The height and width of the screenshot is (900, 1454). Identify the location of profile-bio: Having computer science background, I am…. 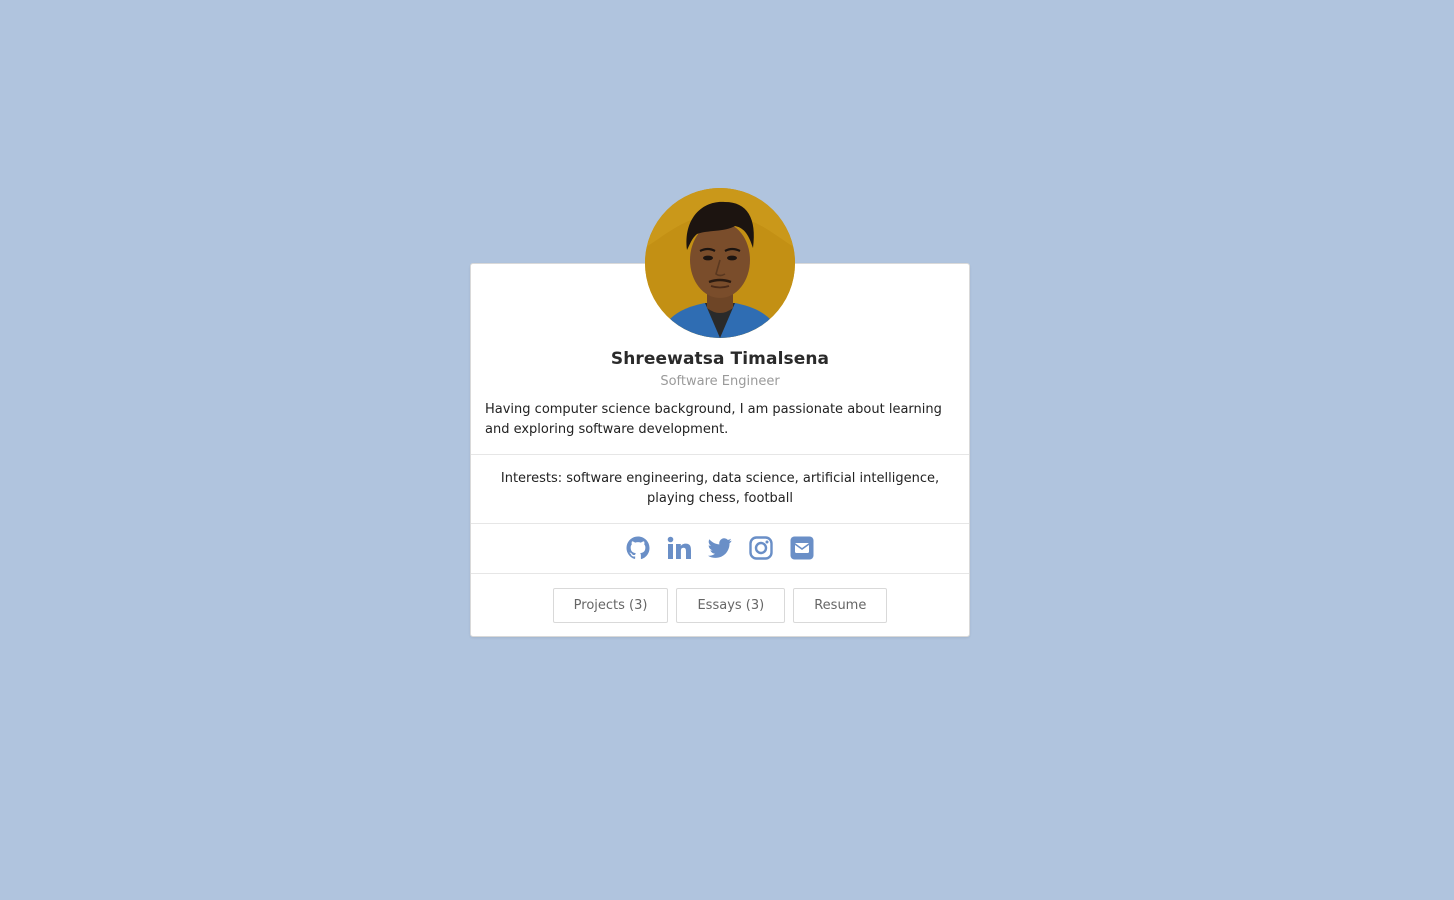
(713, 419).